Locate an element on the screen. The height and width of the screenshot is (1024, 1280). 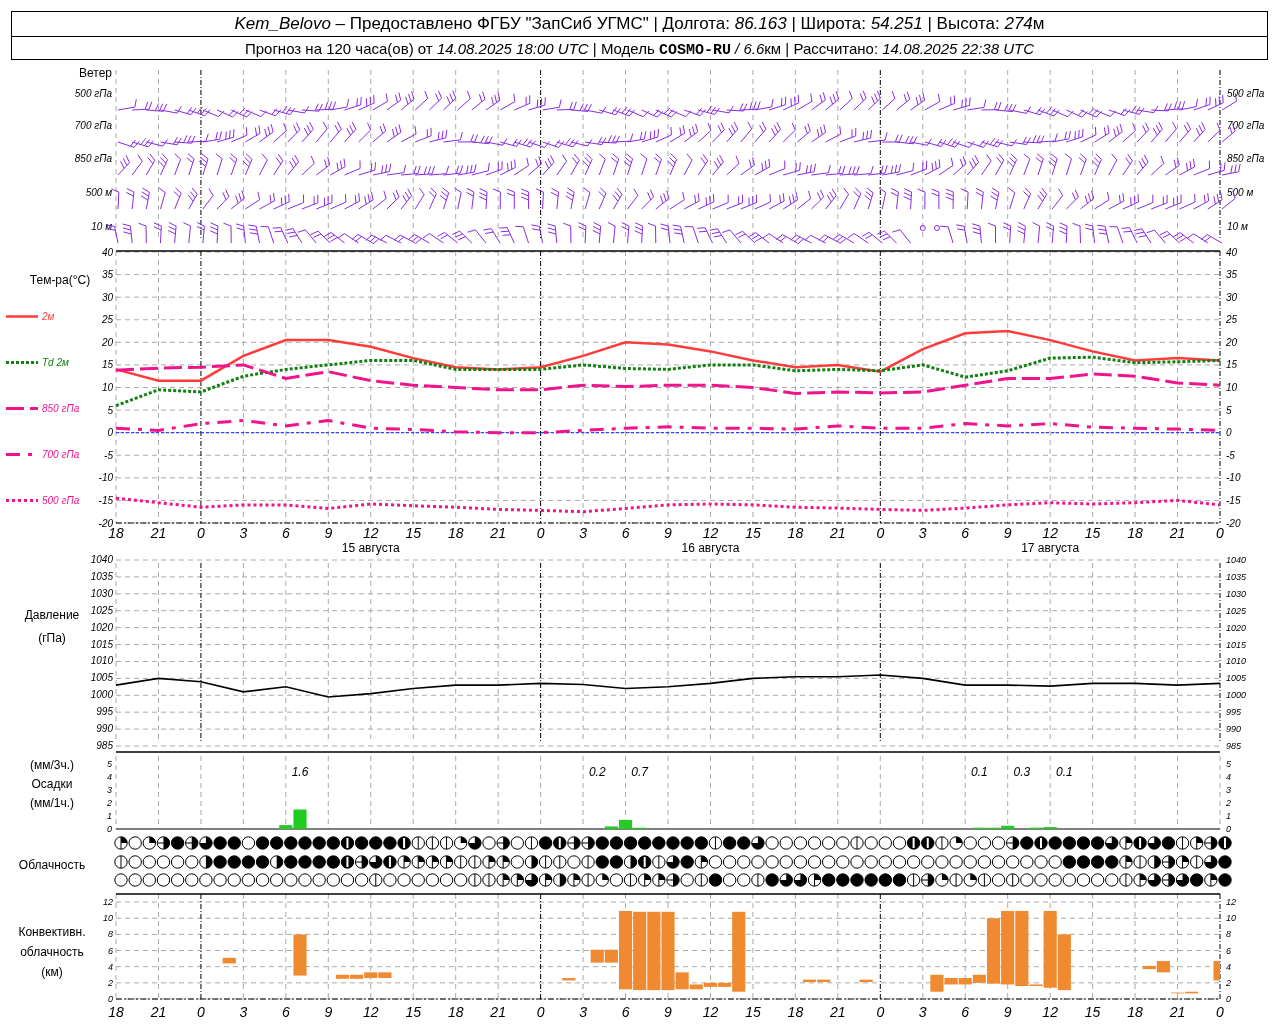
level-label: 700 гПа is located at coordinates (93, 125).